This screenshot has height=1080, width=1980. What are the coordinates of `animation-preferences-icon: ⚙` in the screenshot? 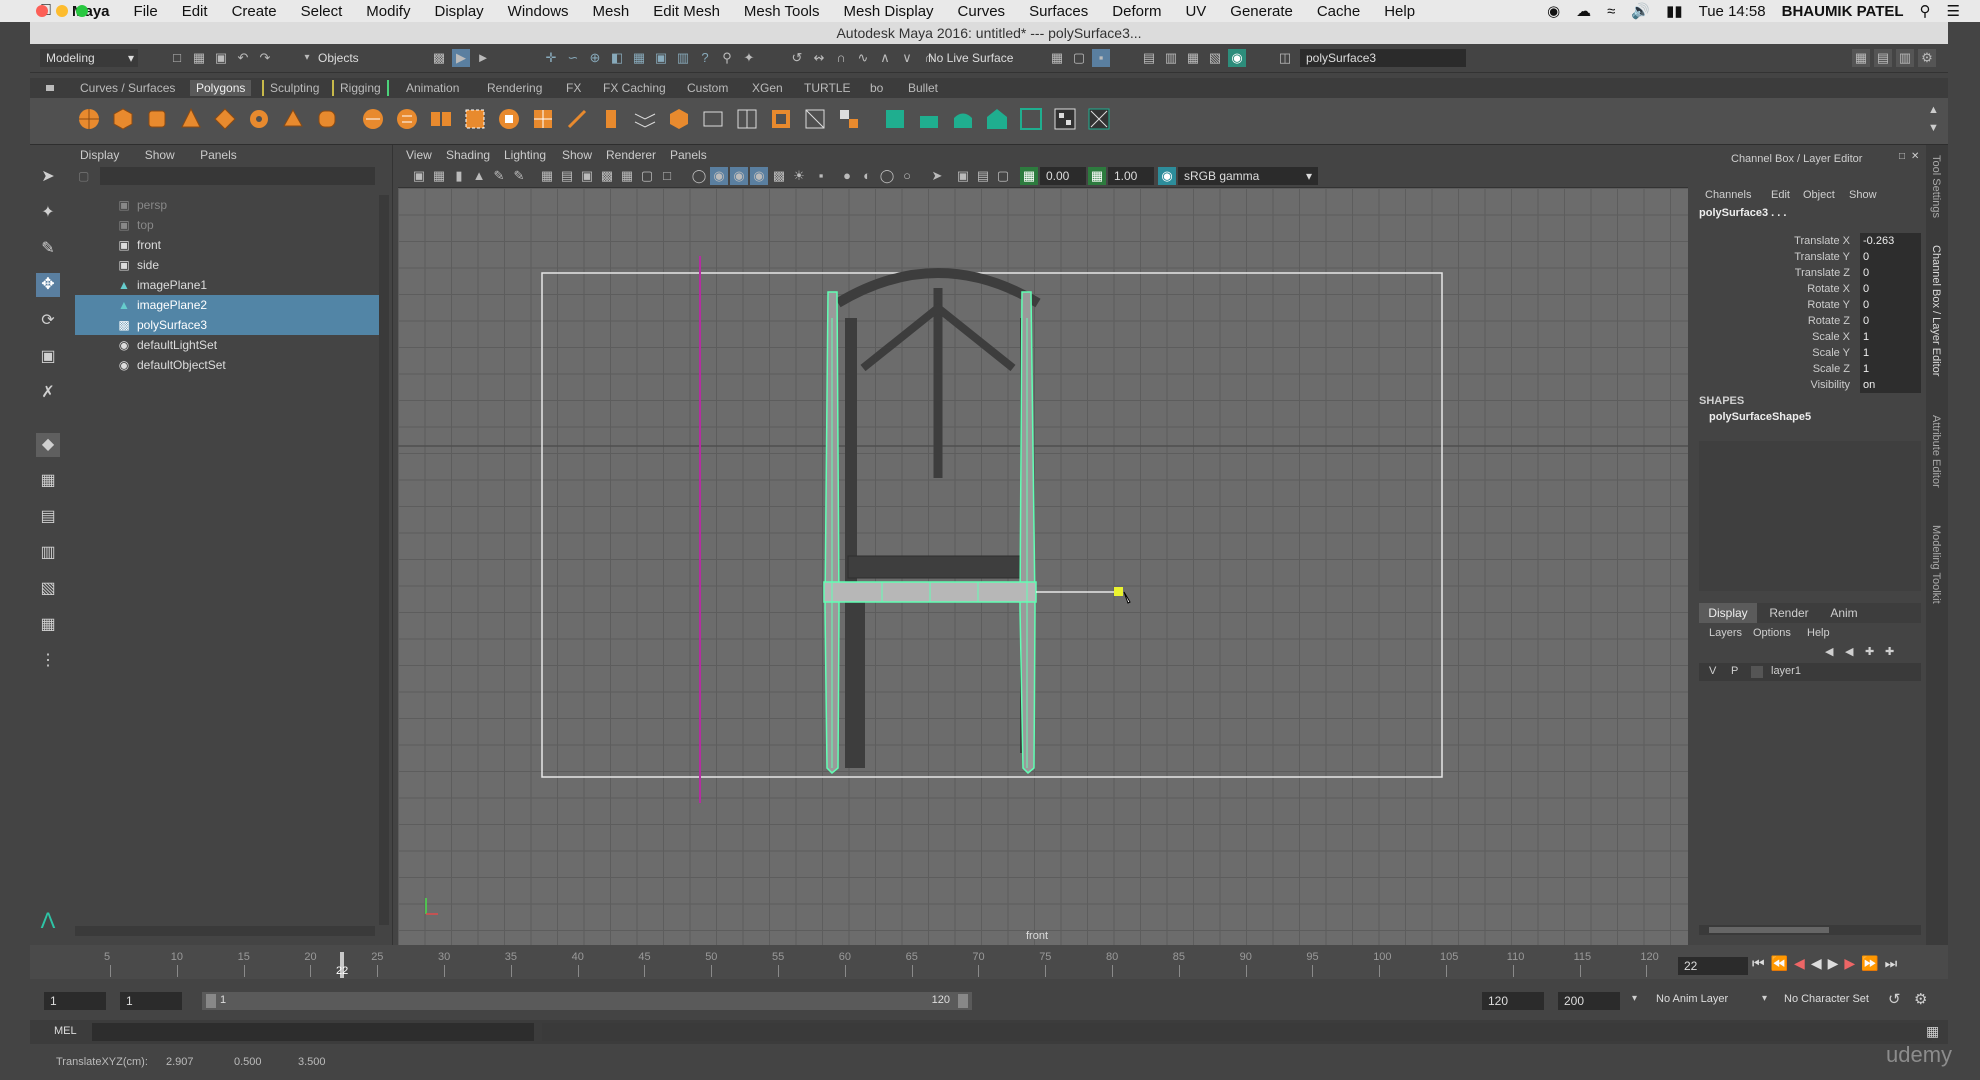 It's located at (1920, 999).